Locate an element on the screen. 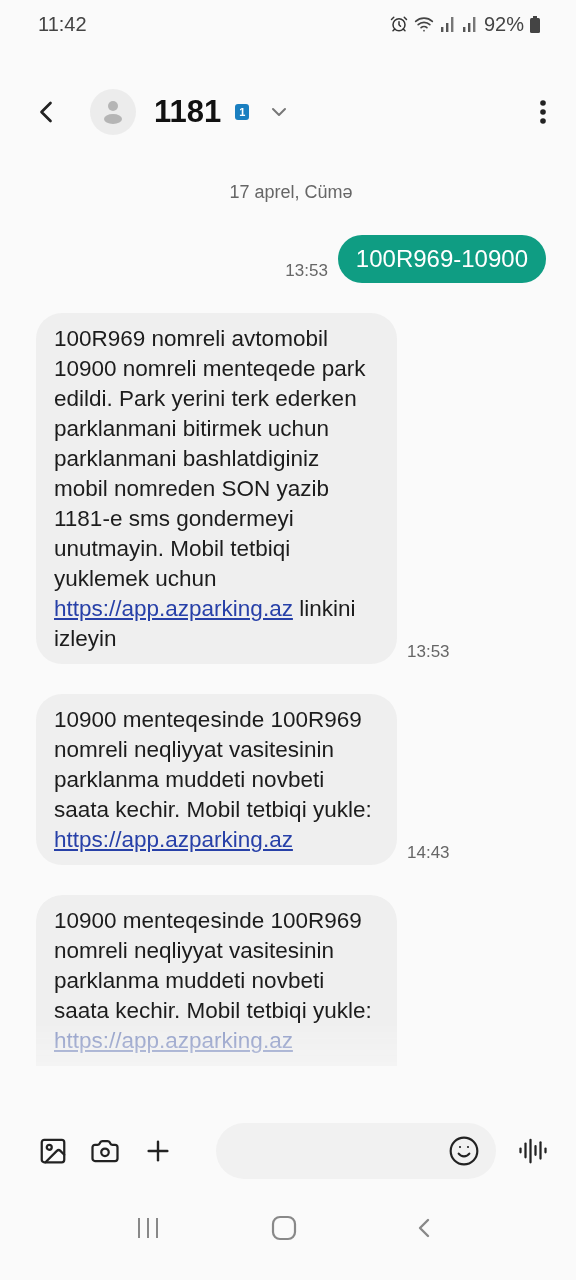 The width and height of the screenshot is (576, 1280). recent-apps-button is located at coordinates (147, 1228).